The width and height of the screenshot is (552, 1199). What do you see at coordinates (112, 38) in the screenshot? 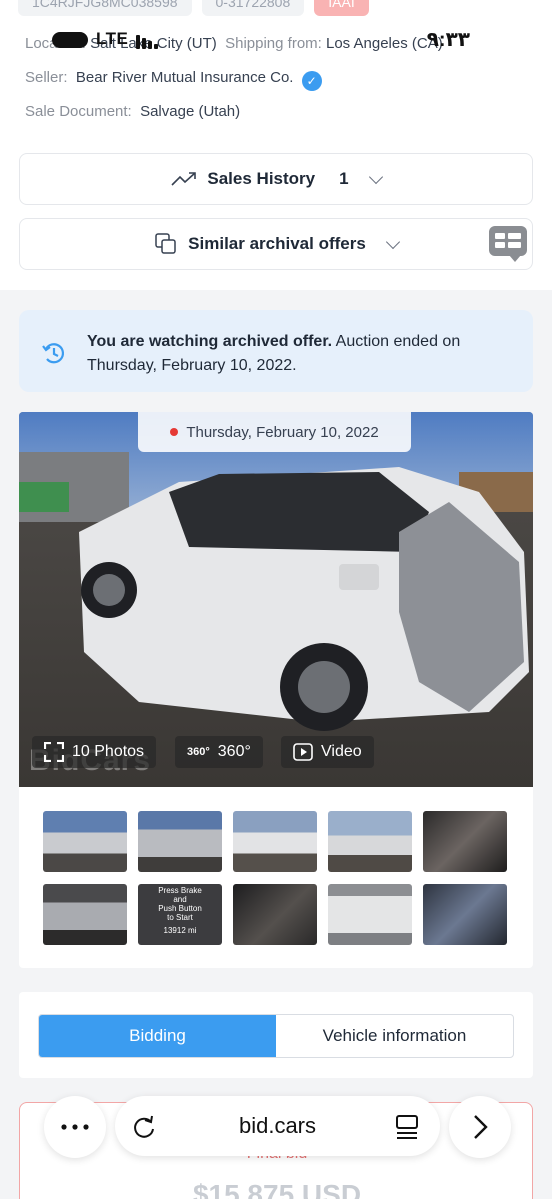
I see `network-label: LTE` at bounding box center [112, 38].